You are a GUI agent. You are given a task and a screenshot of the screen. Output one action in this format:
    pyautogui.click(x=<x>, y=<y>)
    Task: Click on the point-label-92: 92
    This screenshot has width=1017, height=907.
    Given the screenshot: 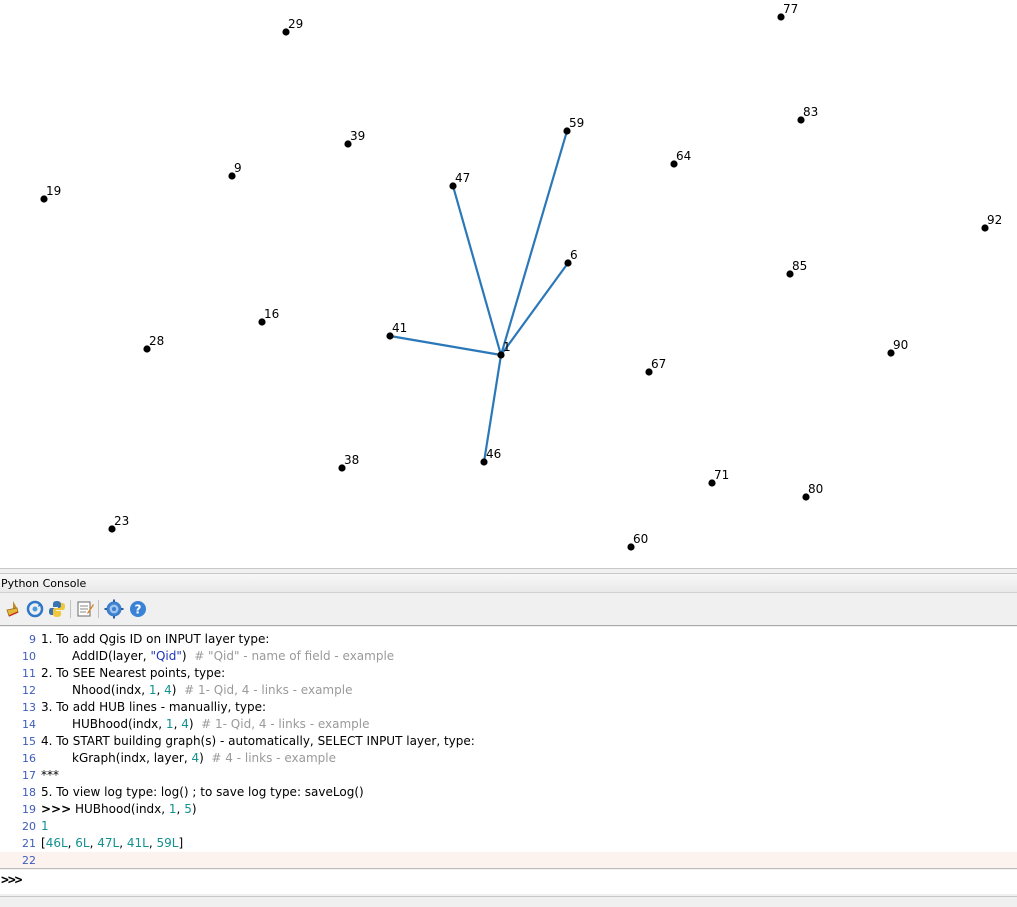 What is the action you would take?
    pyautogui.click(x=994, y=220)
    